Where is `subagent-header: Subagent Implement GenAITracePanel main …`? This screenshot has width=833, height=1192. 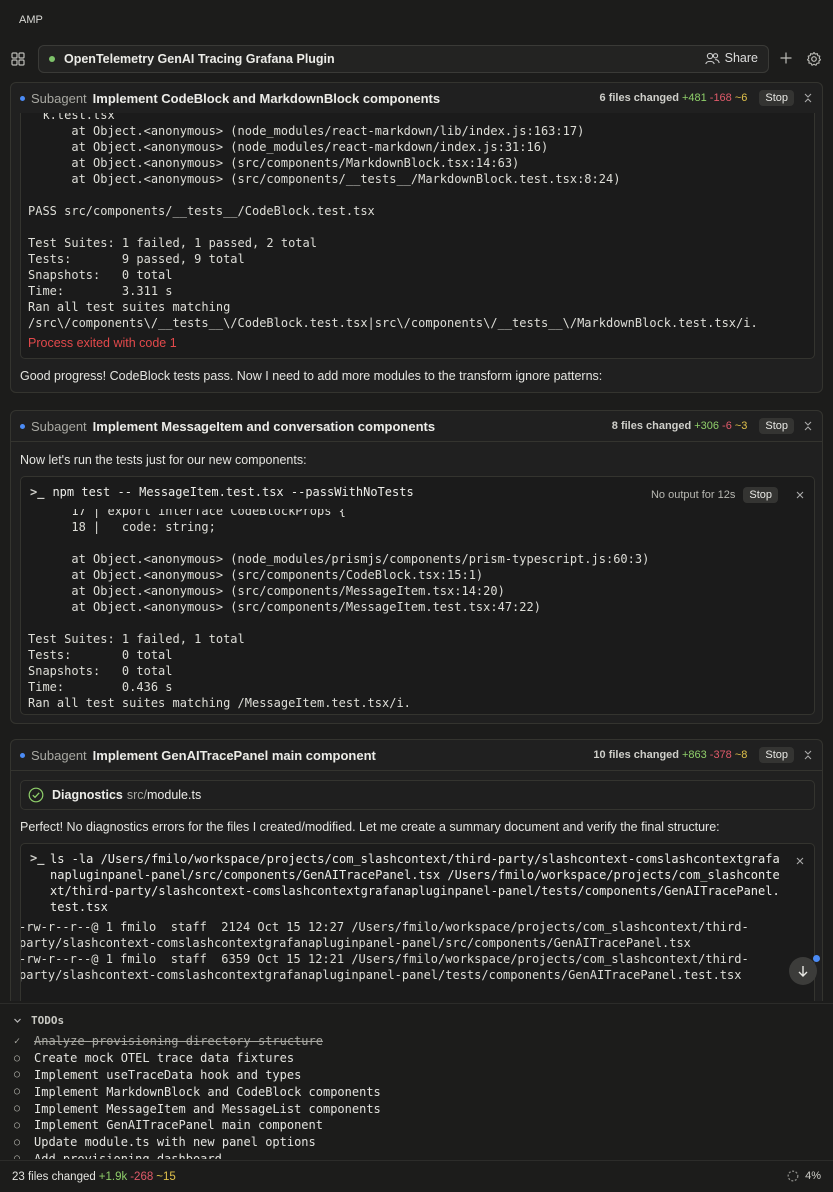 subagent-header: Subagent Implement GenAITracePanel main … is located at coordinates (416, 755).